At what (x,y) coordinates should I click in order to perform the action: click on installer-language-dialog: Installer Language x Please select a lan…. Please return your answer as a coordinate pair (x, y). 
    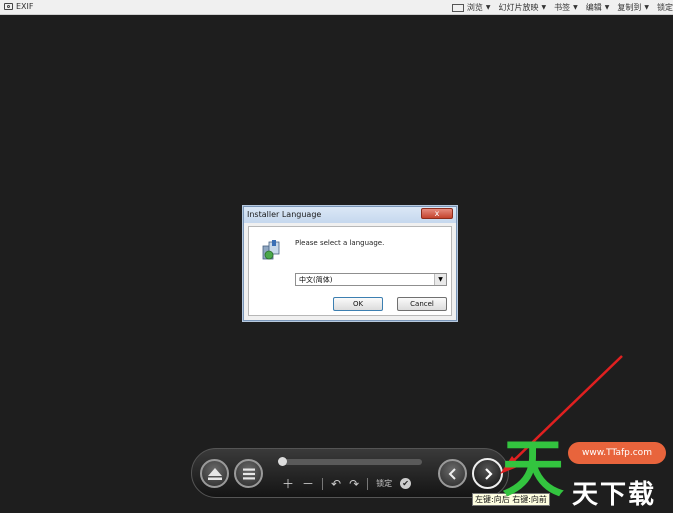
    Looking at the image, I should click on (350, 263).